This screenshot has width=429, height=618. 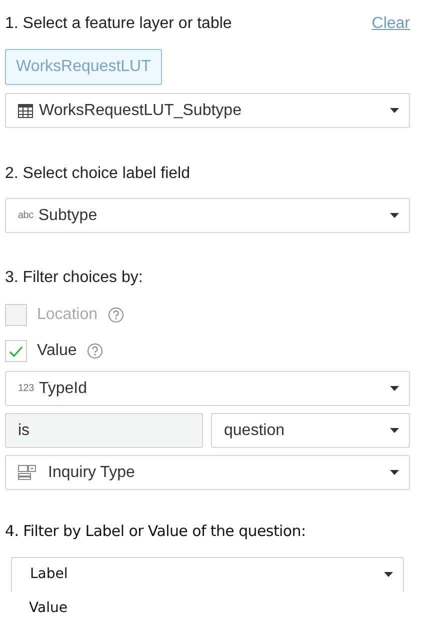 What do you see at coordinates (254, 430) in the screenshot?
I see `select-value: question` at bounding box center [254, 430].